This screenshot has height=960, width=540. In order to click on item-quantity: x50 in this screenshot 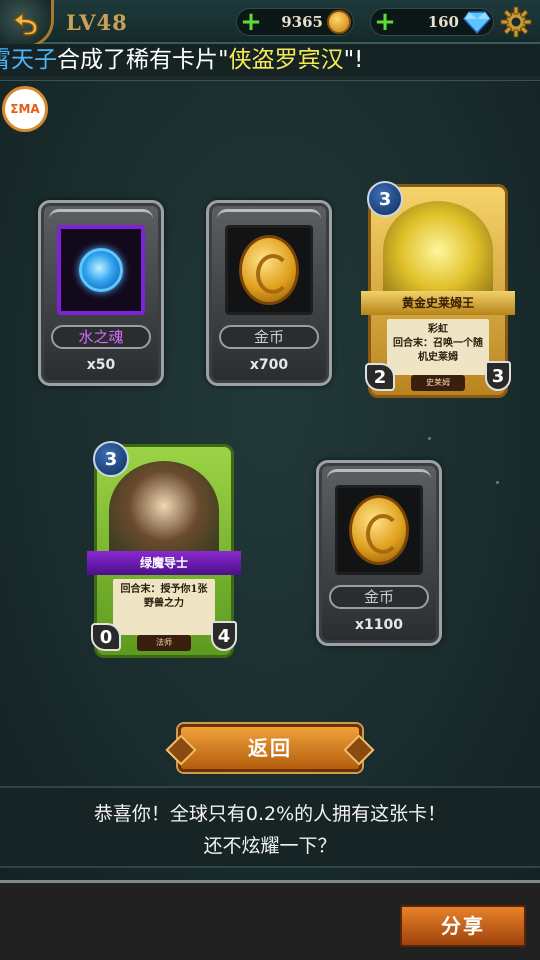, I will do `click(101, 365)`.